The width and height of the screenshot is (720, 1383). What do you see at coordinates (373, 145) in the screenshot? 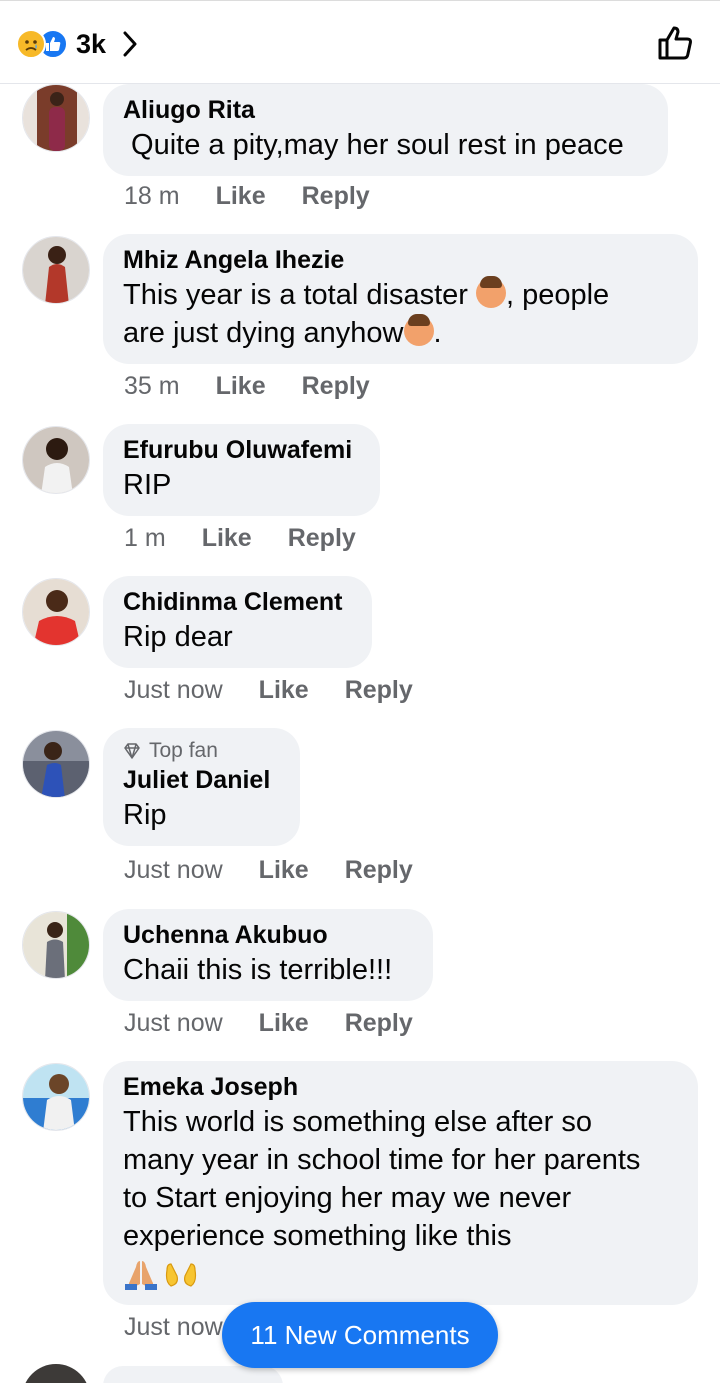
I see `comment-text: Quite a pity,may her soul rest in peace` at bounding box center [373, 145].